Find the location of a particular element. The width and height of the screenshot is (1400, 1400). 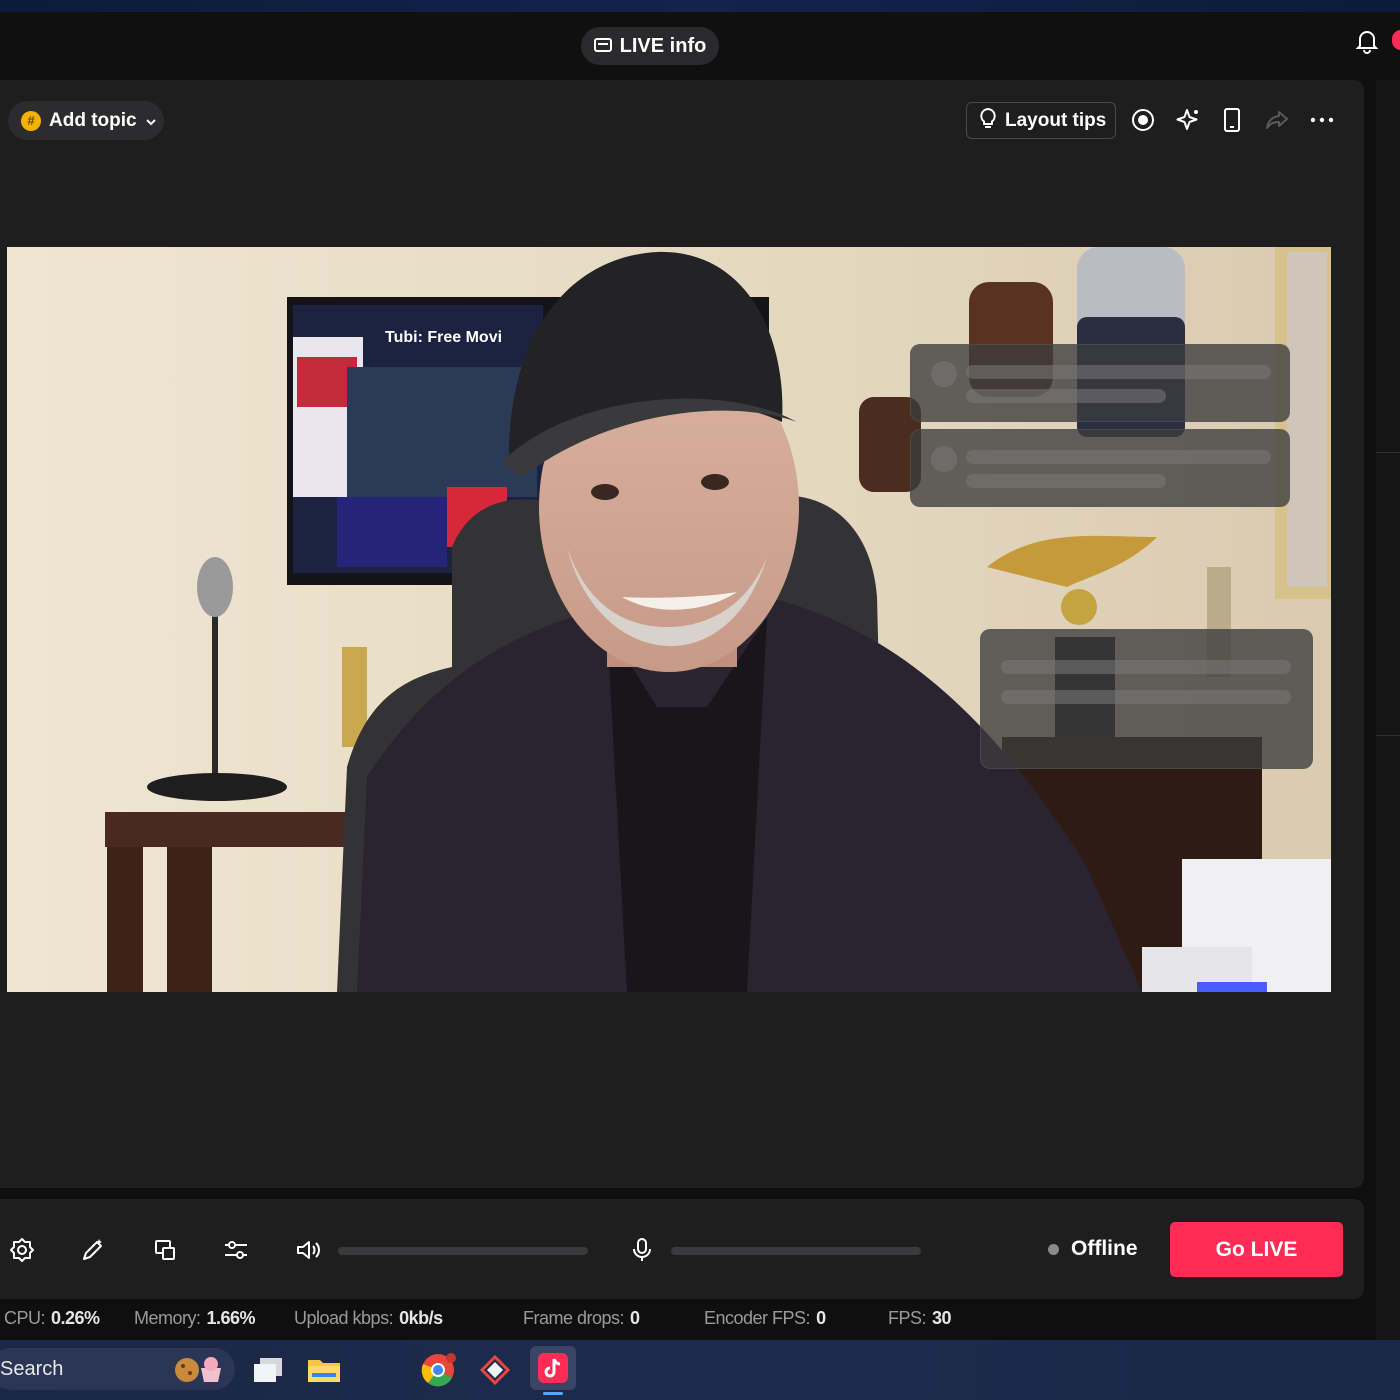

stat-fps: FPS: 30 is located at coordinates (920, 1318).